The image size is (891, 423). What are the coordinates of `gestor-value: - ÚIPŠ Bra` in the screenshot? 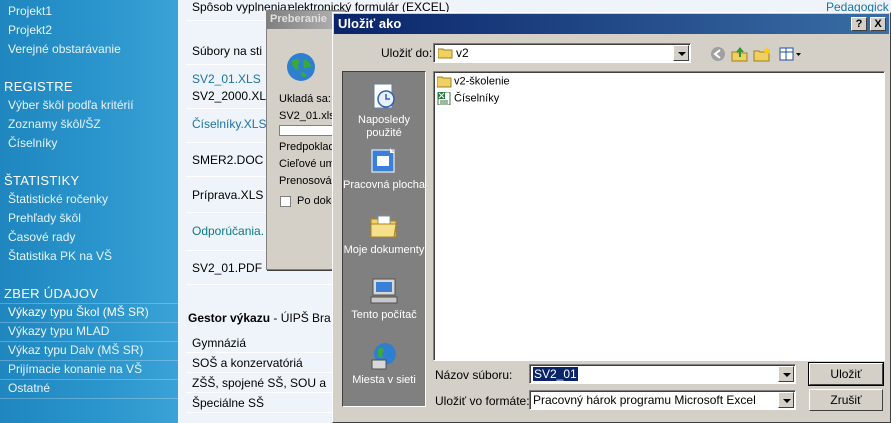 It's located at (300, 318).